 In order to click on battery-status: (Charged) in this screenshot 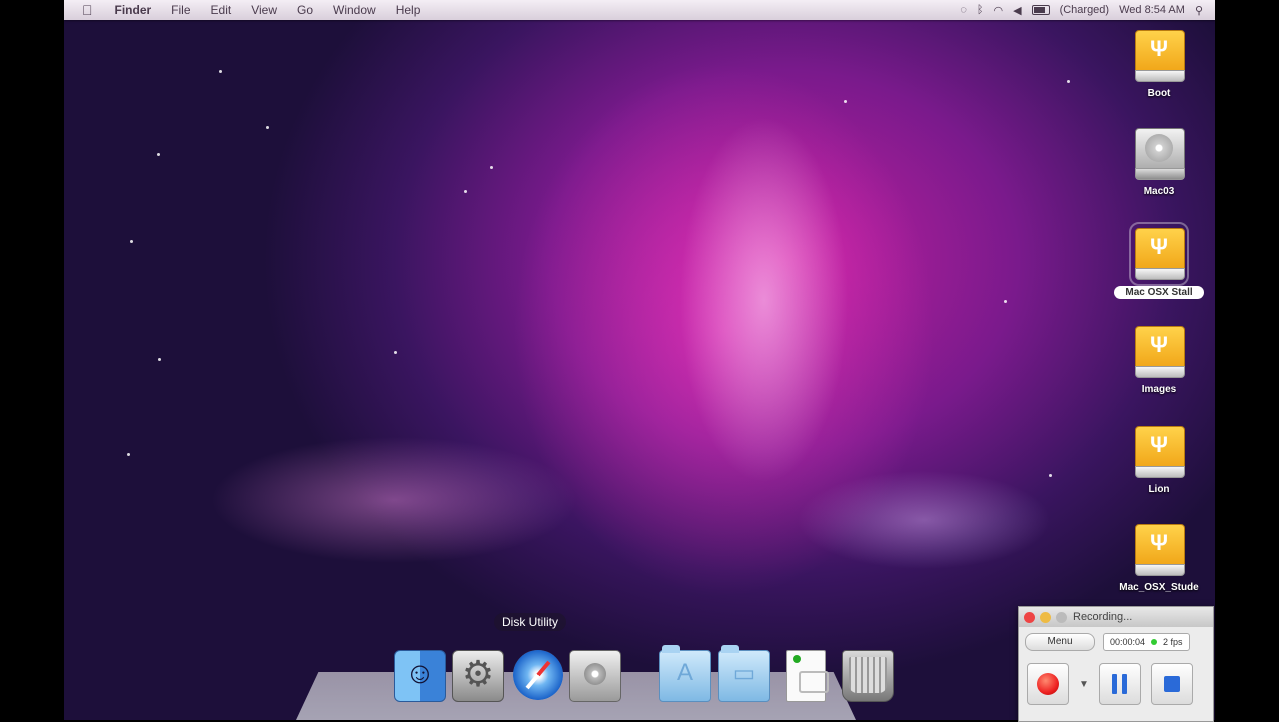, I will do `click(1085, 10)`.